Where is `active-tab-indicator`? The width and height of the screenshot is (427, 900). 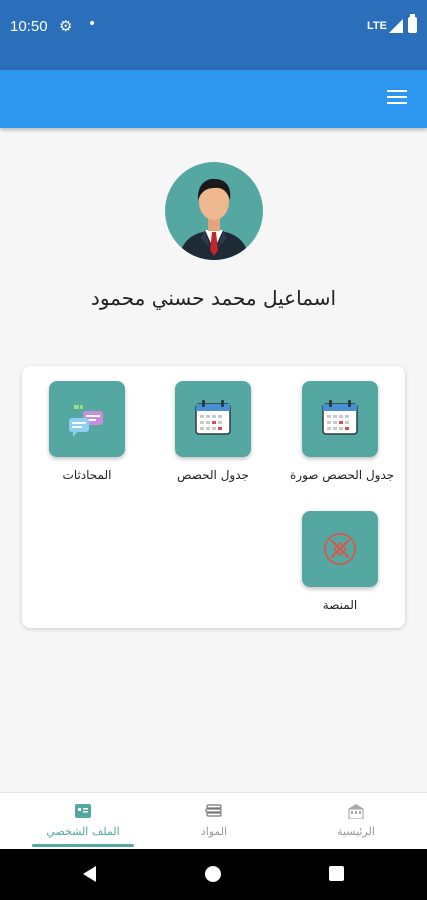
active-tab-indicator is located at coordinates (83, 845).